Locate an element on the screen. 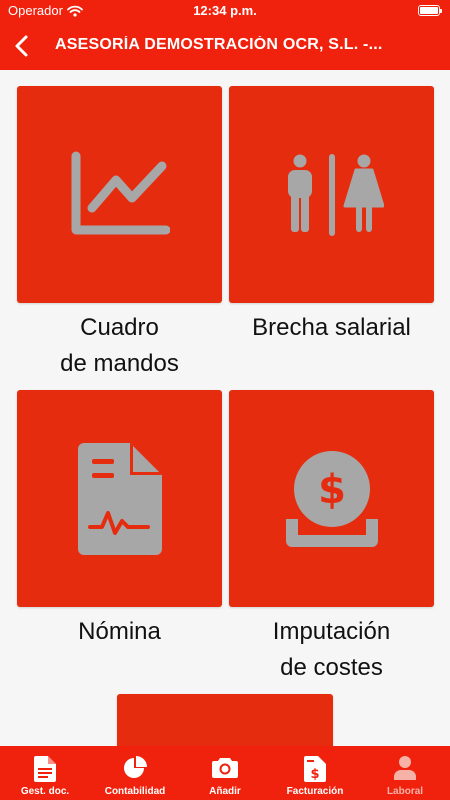 The height and width of the screenshot is (800, 450). document-icon is located at coordinates (45, 769).